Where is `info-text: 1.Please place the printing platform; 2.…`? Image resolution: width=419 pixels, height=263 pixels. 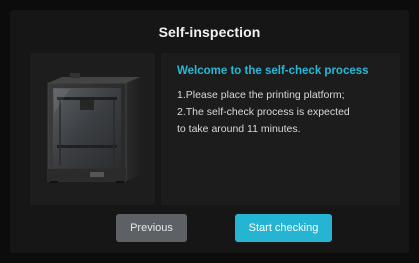
info-text: 1.Please place the printing platform; 2.… is located at coordinates (285, 112).